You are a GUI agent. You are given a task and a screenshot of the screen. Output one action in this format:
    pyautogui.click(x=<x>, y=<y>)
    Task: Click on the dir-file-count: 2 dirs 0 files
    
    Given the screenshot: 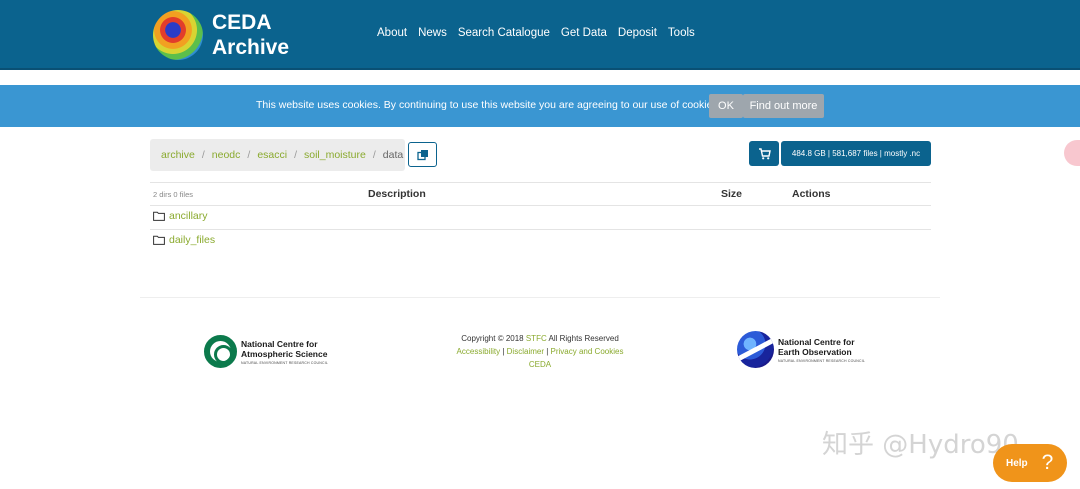 What is the action you would take?
    pyautogui.click(x=173, y=194)
    